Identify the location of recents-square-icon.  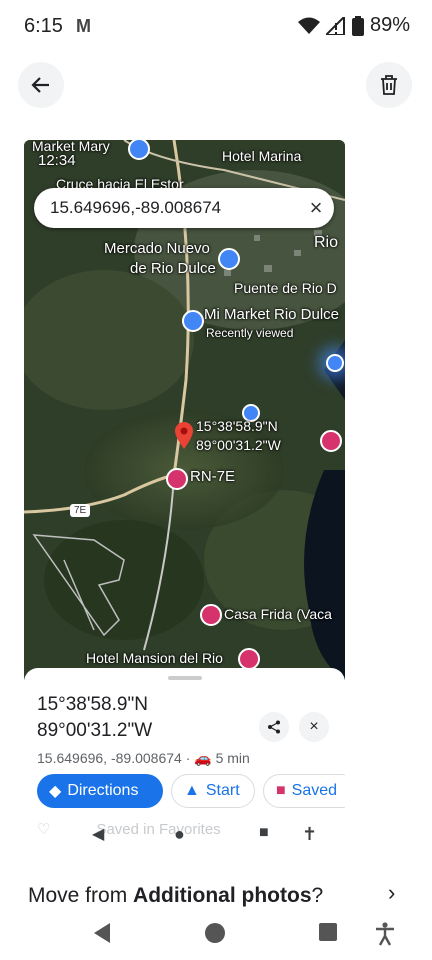
(328, 932).